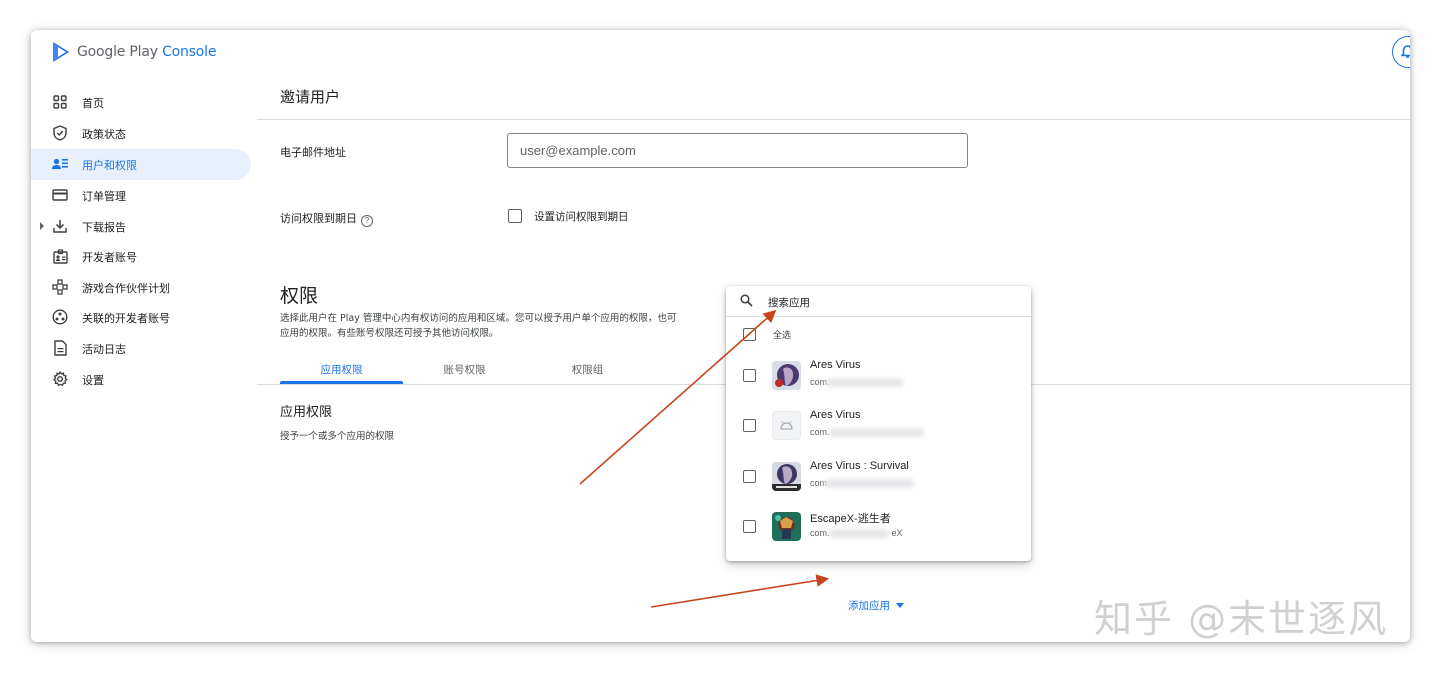 This screenshot has height=673, width=1440. What do you see at coordinates (60, 256) in the screenshot?
I see `developer-badge-icon` at bounding box center [60, 256].